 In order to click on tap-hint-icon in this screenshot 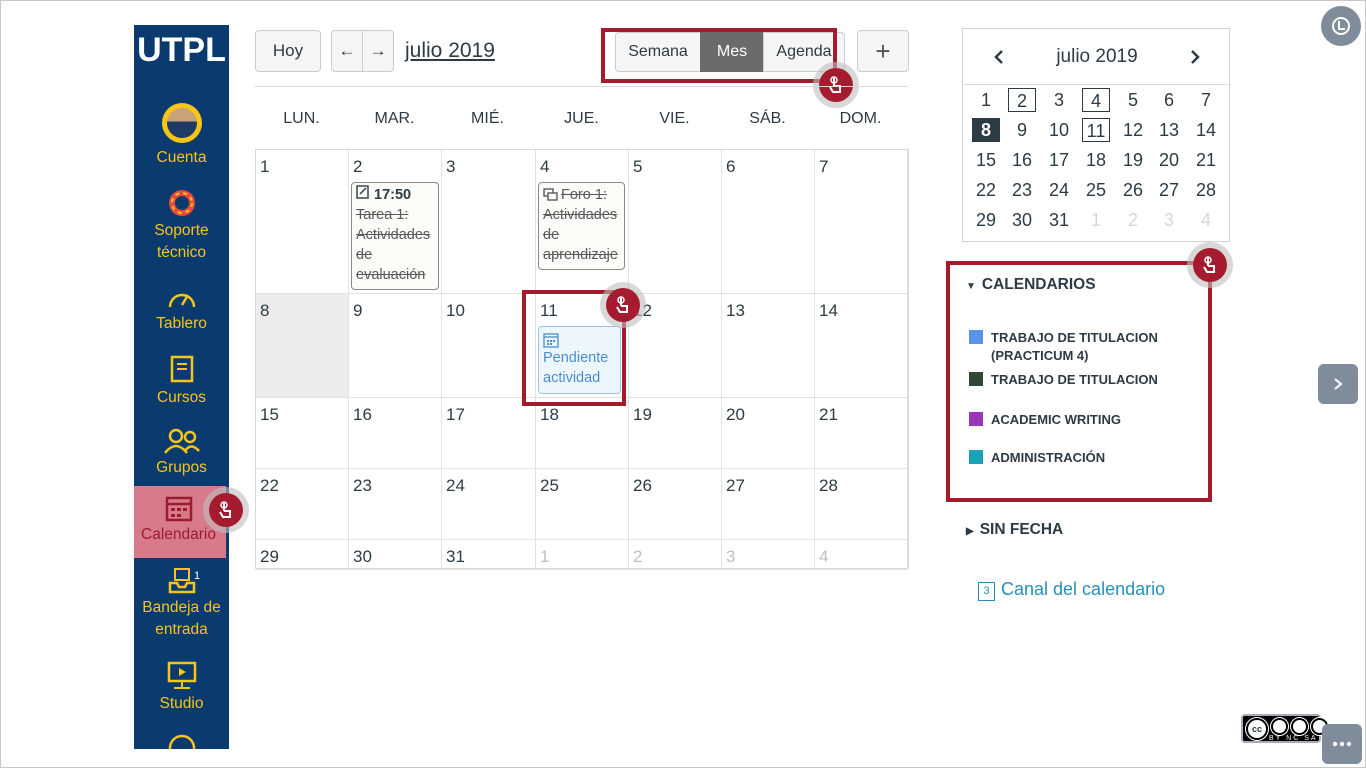, I will do `click(623, 305)`.